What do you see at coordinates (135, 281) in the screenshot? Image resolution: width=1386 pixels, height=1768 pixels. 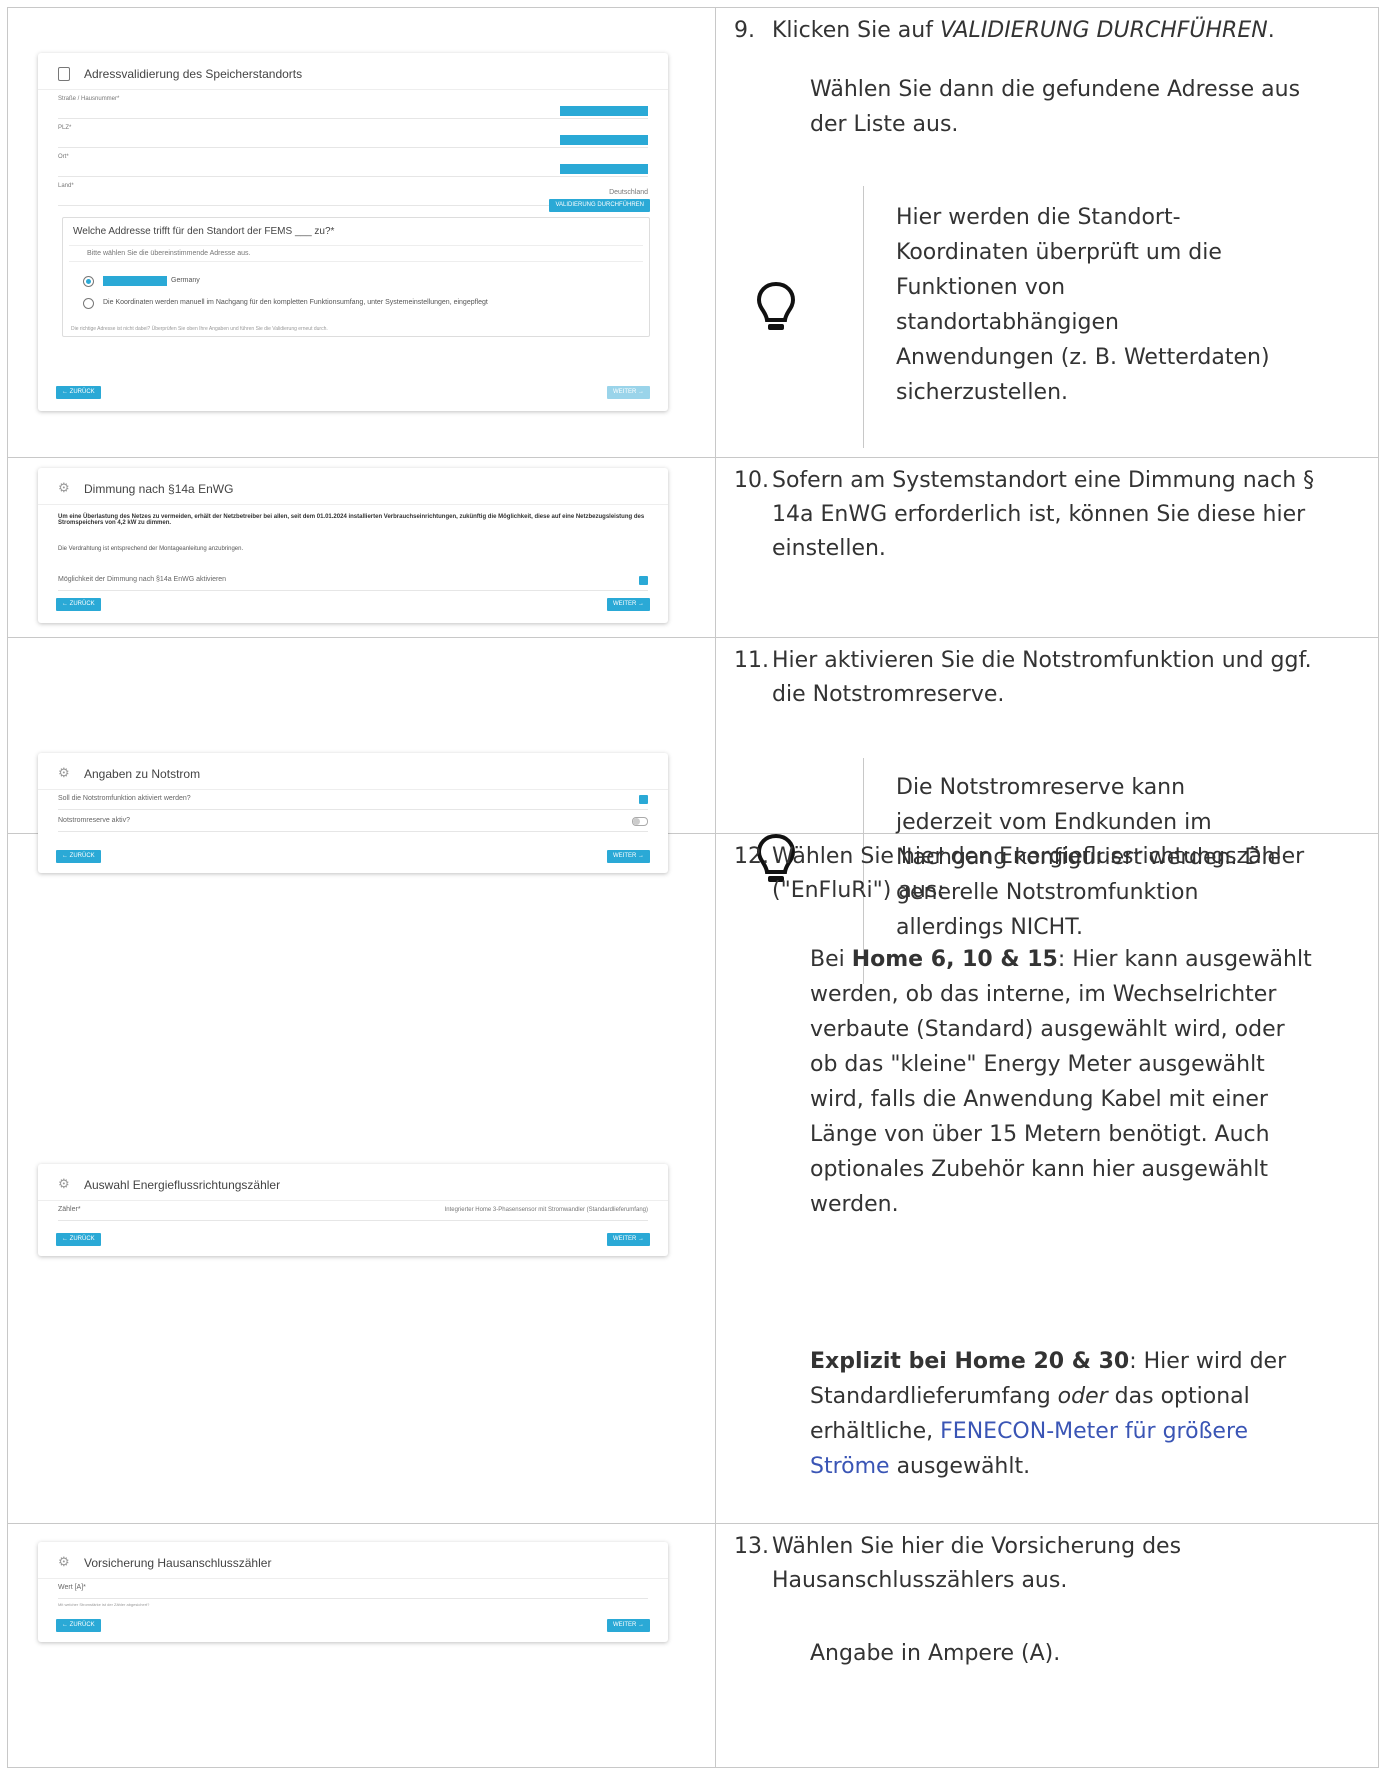 I see `redacted-address` at bounding box center [135, 281].